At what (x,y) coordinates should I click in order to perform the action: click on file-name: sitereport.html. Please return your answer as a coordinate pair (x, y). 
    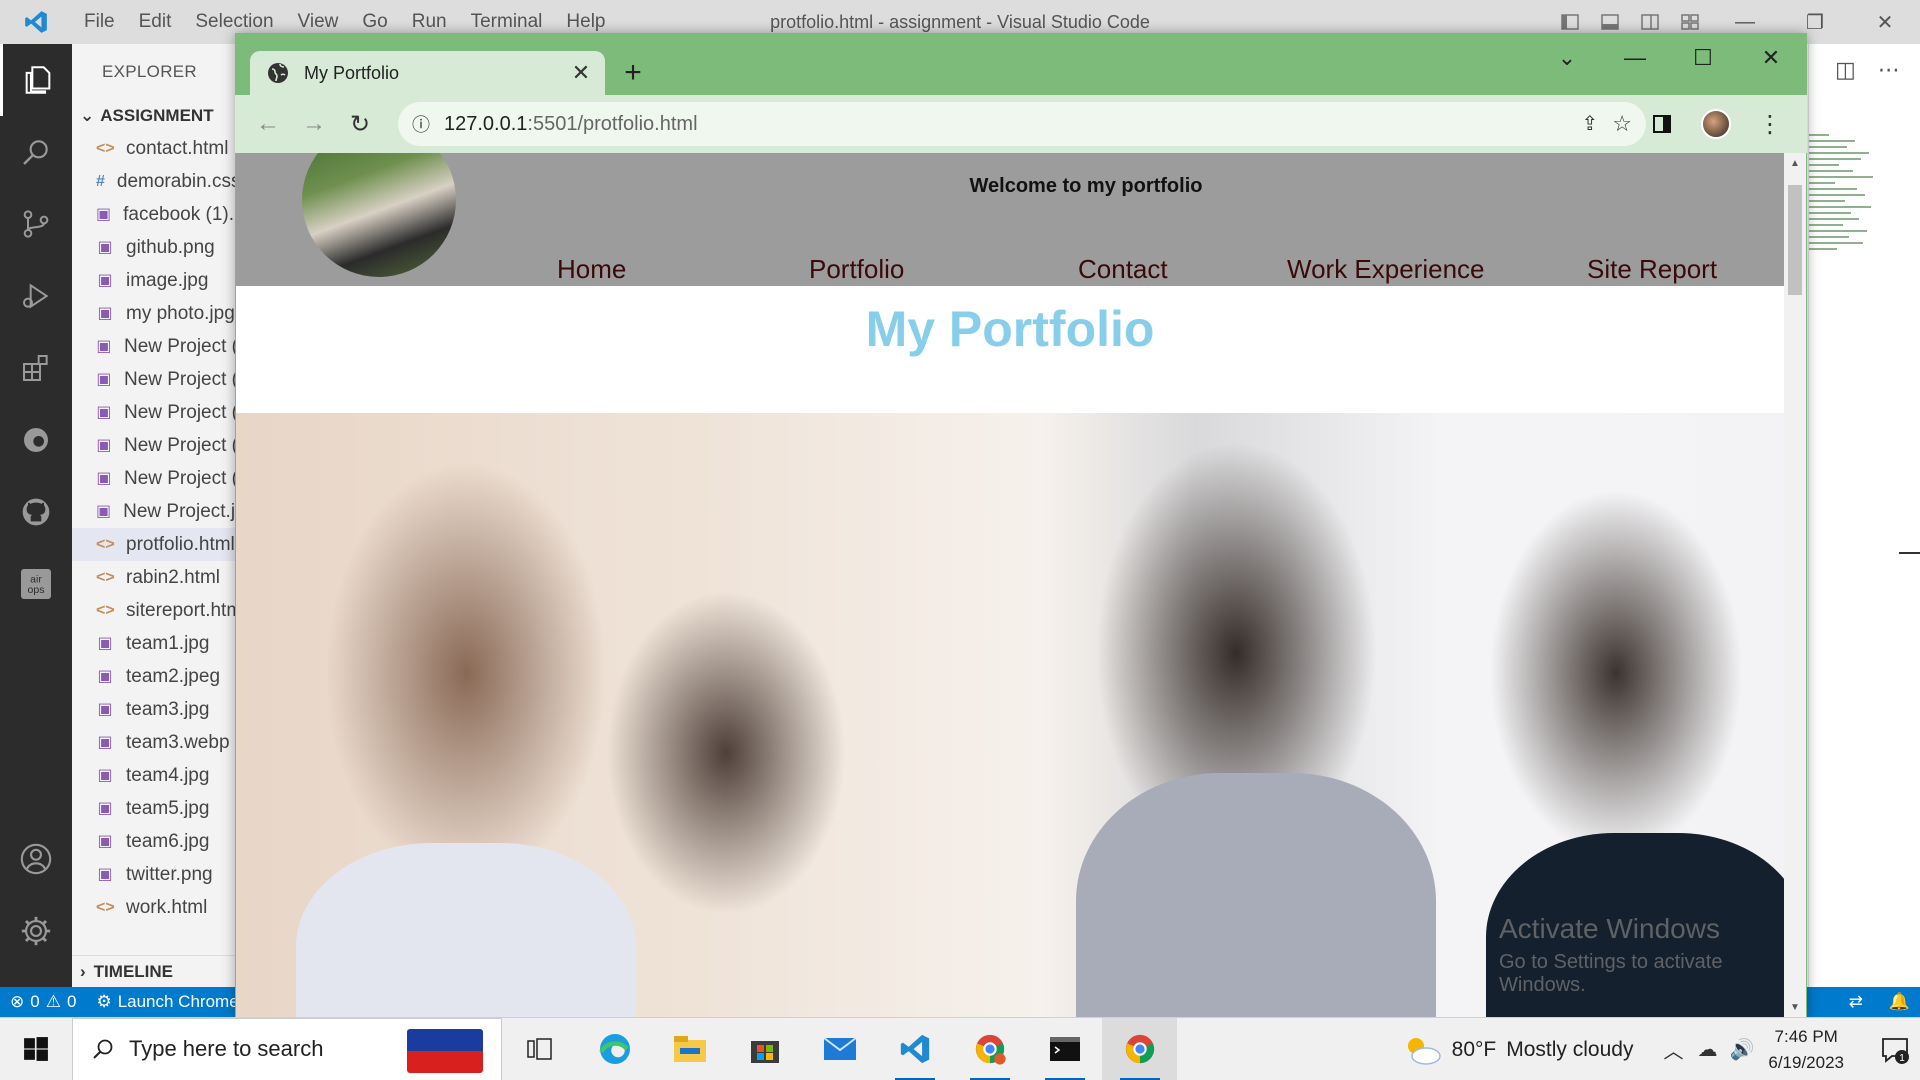
    Looking at the image, I should click on (182, 610).